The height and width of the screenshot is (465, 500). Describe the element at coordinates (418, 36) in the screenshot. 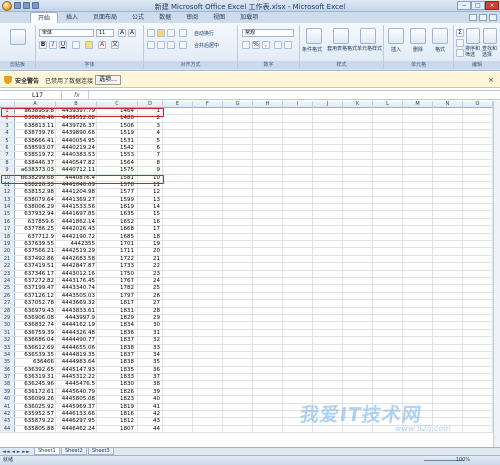

I see `delete-cells-icon` at that location.